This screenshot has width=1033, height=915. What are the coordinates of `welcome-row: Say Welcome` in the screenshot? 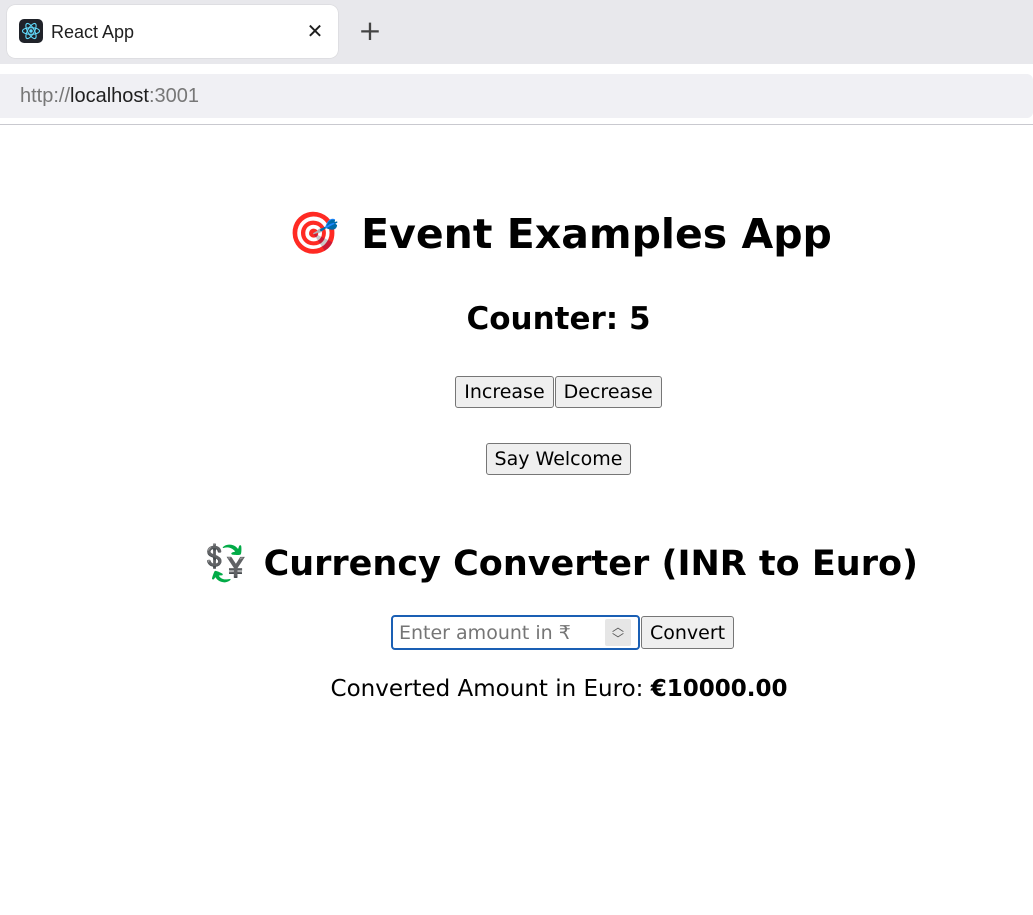 It's located at (516, 459).